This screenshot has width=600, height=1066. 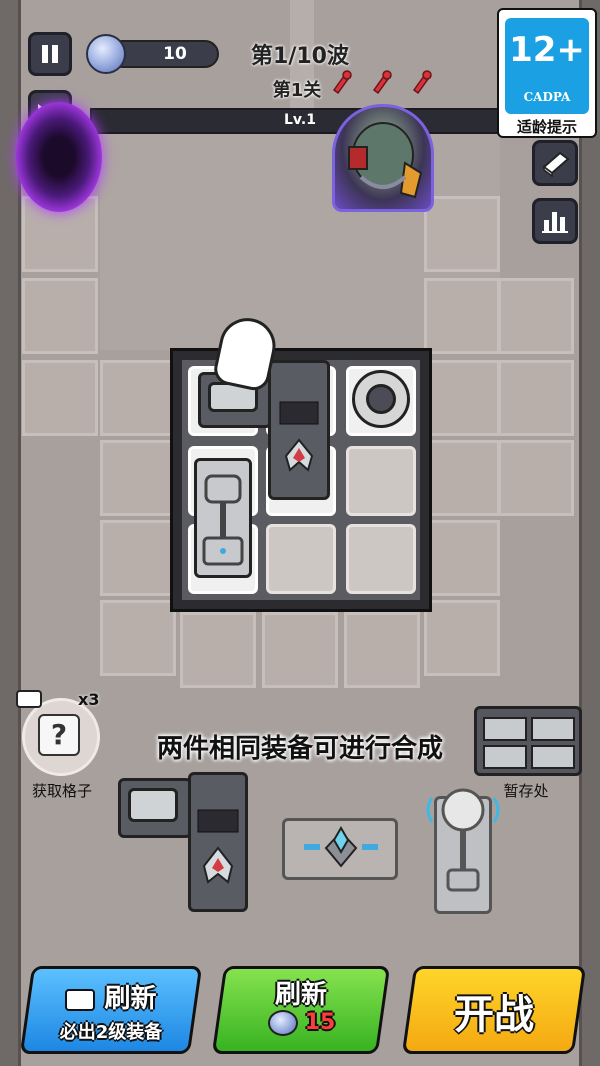 I want to click on stats-icon, so click(x=555, y=222).